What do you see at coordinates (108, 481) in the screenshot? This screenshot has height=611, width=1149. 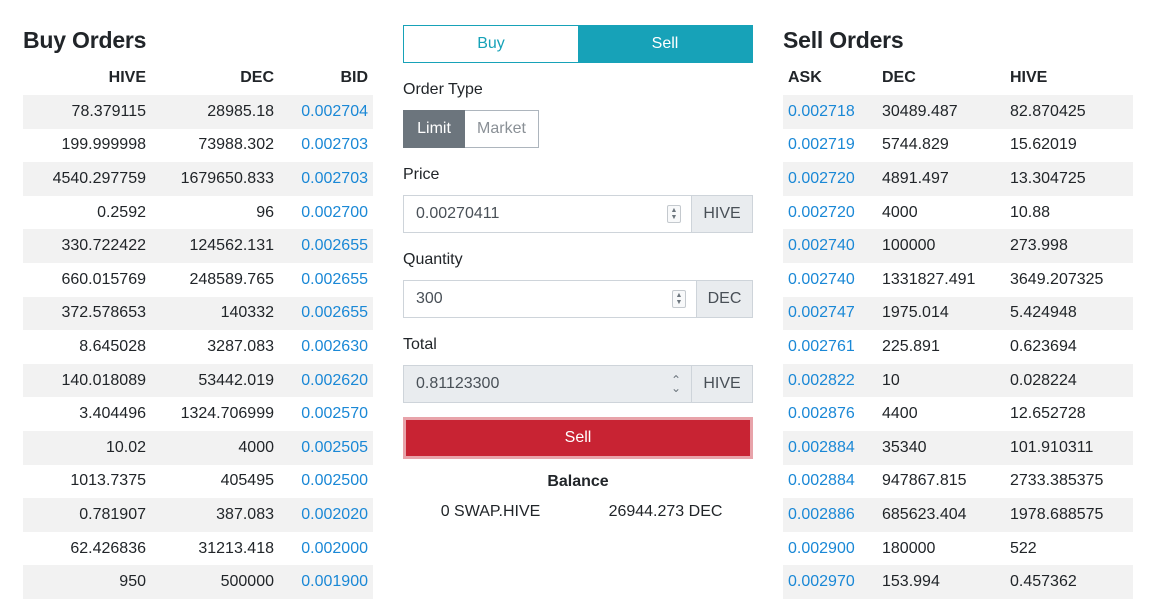 I see `table-cell: 1013.7375` at bounding box center [108, 481].